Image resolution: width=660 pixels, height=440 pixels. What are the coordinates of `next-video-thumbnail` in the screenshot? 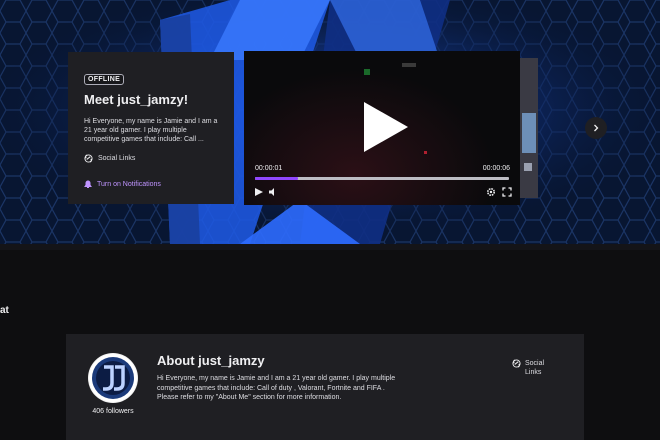 It's located at (529, 128).